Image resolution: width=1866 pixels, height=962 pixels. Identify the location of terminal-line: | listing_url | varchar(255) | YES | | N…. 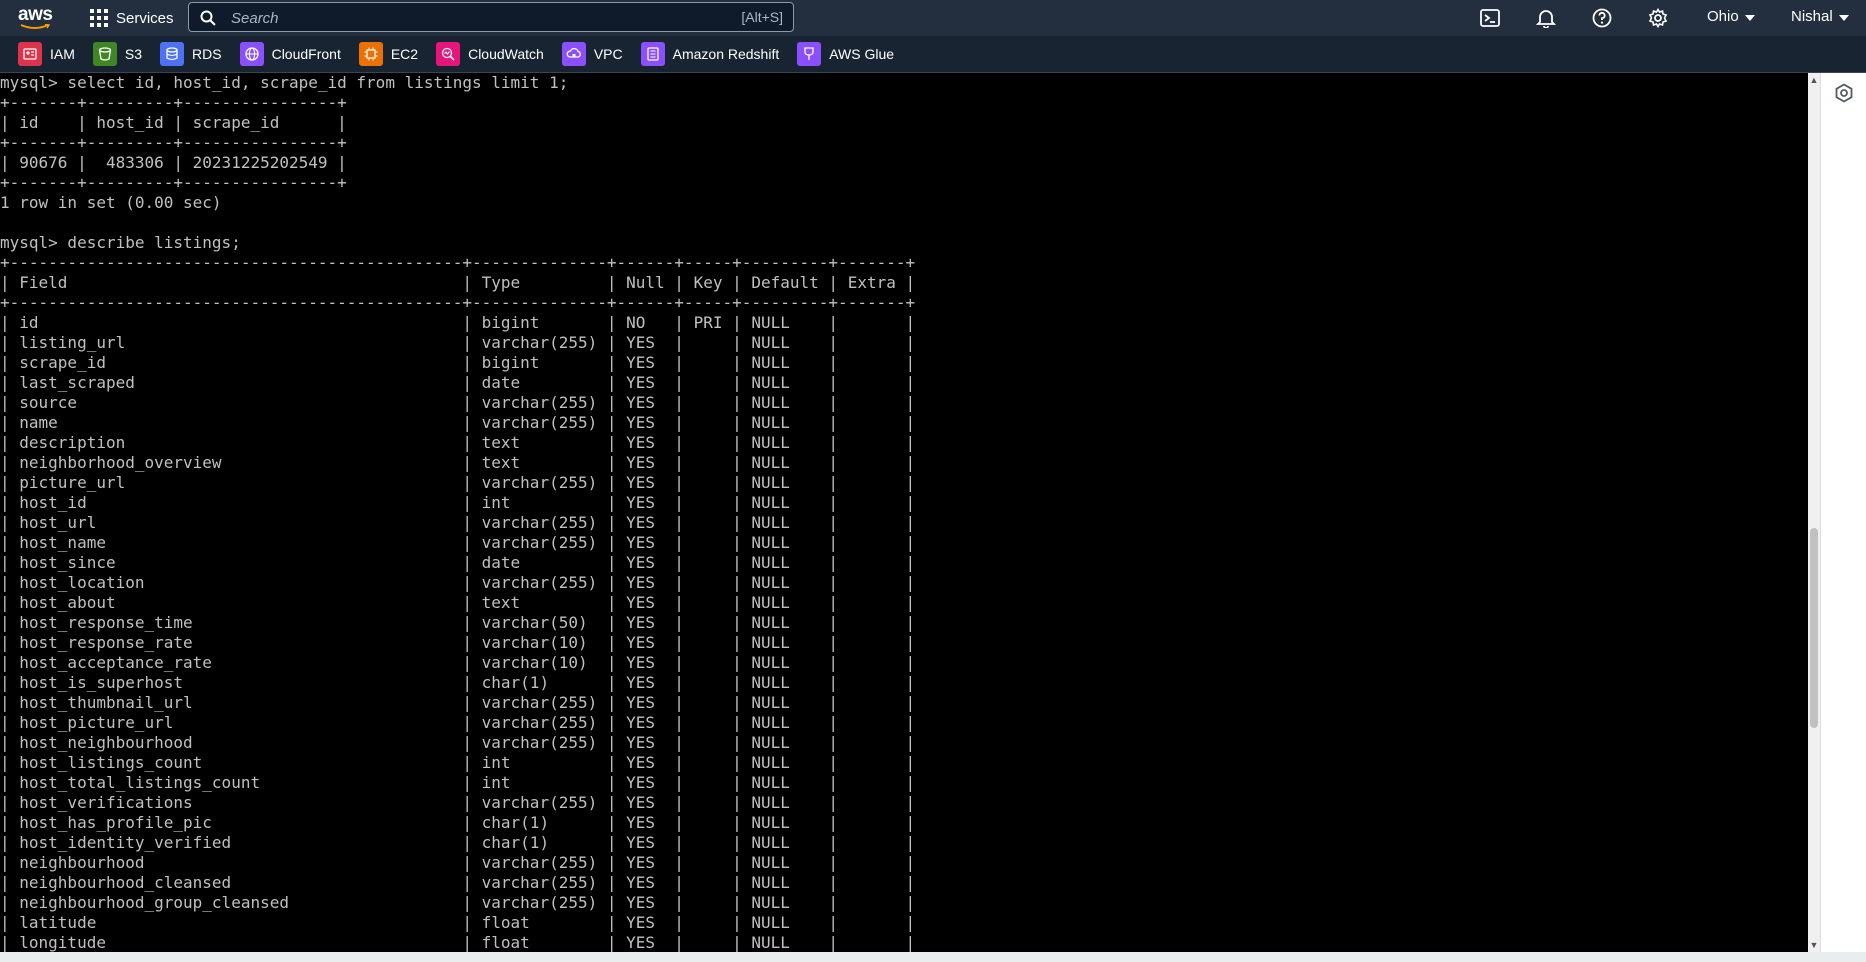
(458, 342).